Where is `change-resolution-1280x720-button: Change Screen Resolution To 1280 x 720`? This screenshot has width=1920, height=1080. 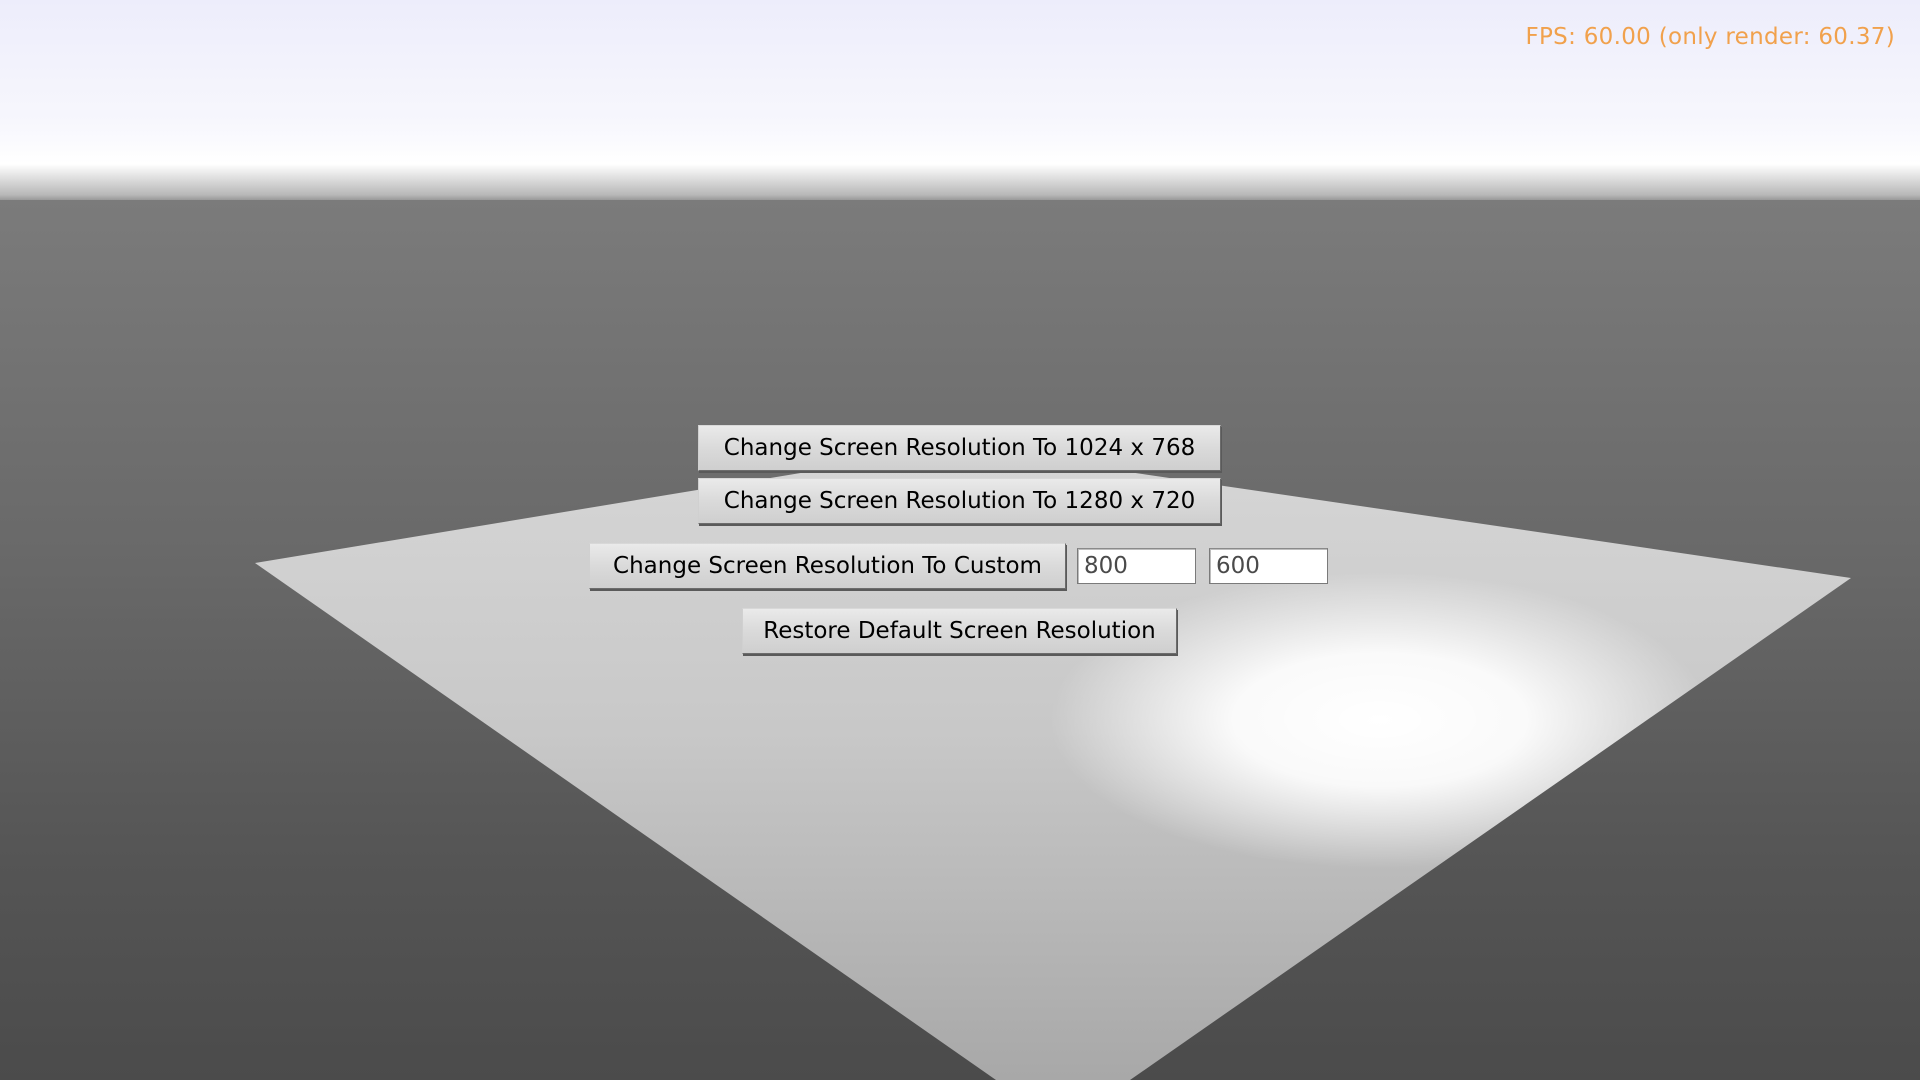 change-resolution-1280x720-button: Change Screen Resolution To 1280 x 720 is located at coordinates (959, 501).